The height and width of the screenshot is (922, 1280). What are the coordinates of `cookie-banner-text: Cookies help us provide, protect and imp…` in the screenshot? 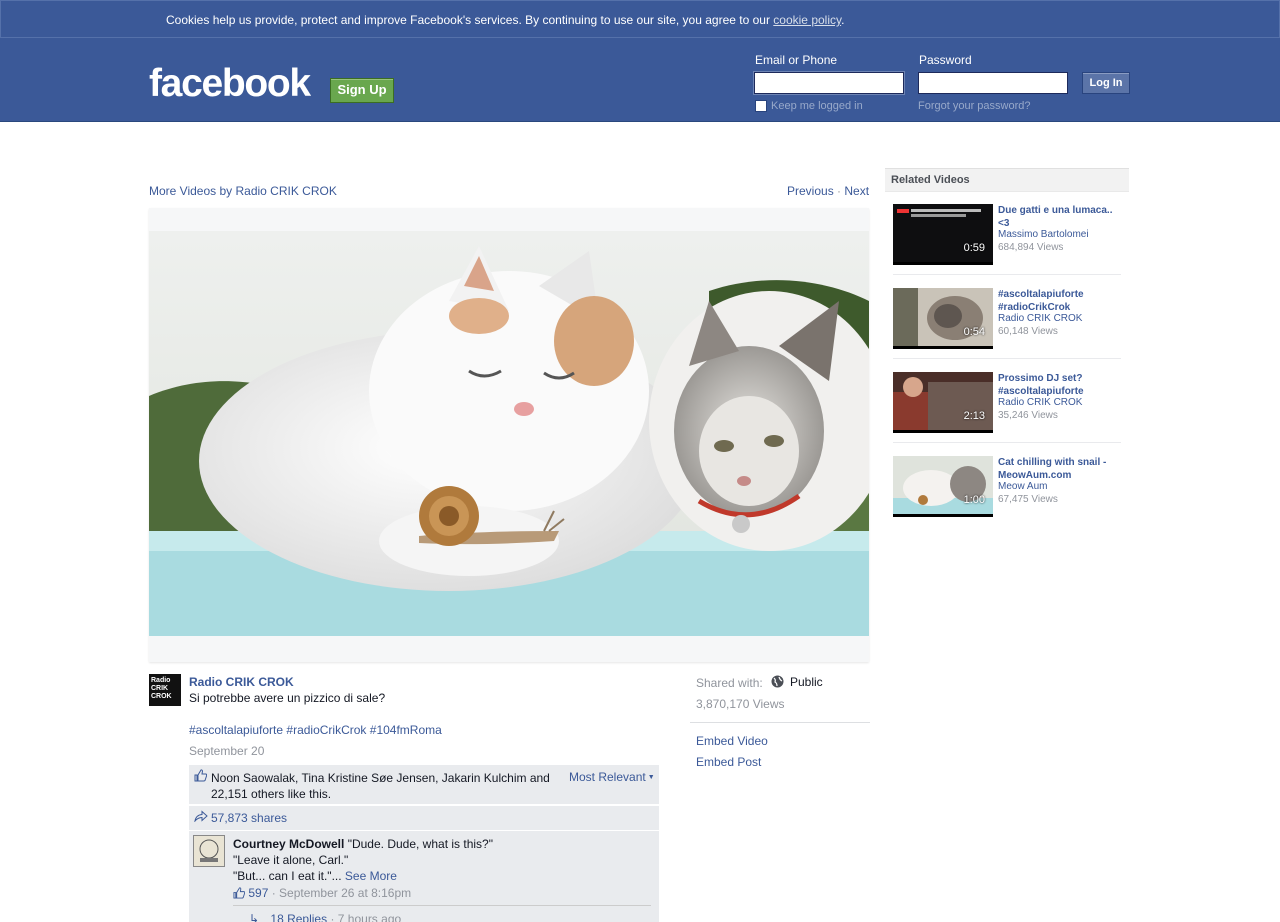 It's located at (505, 20).